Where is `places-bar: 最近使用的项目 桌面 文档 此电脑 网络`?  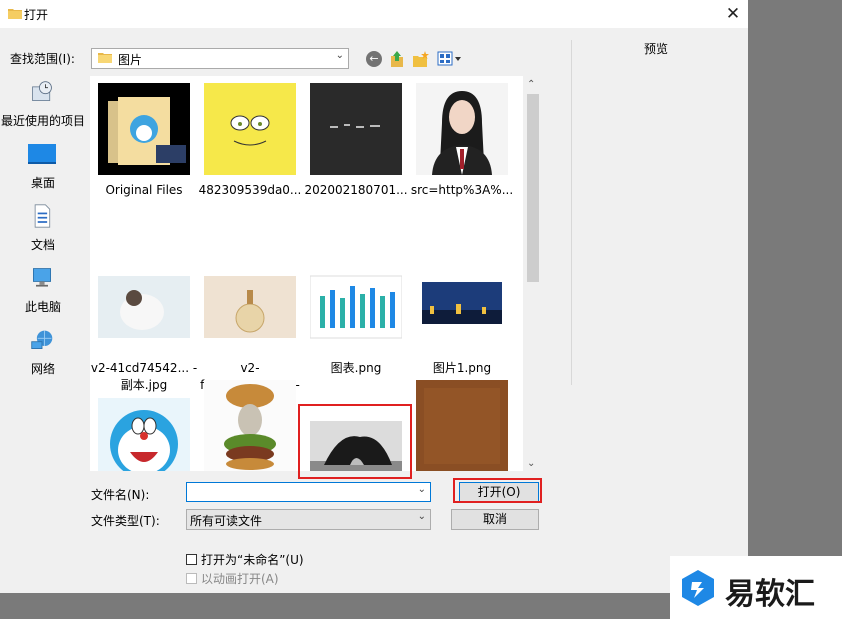 places-bar: 最近使用的项目 桌面 文档 此电脑 网络 is located at coordinates (43, 311).